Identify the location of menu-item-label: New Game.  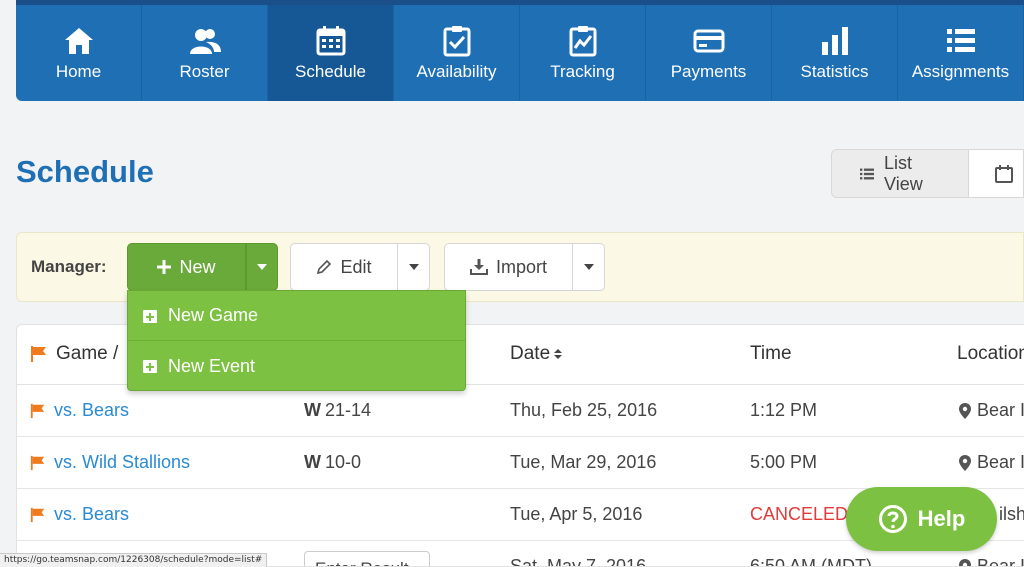
(213, 315).